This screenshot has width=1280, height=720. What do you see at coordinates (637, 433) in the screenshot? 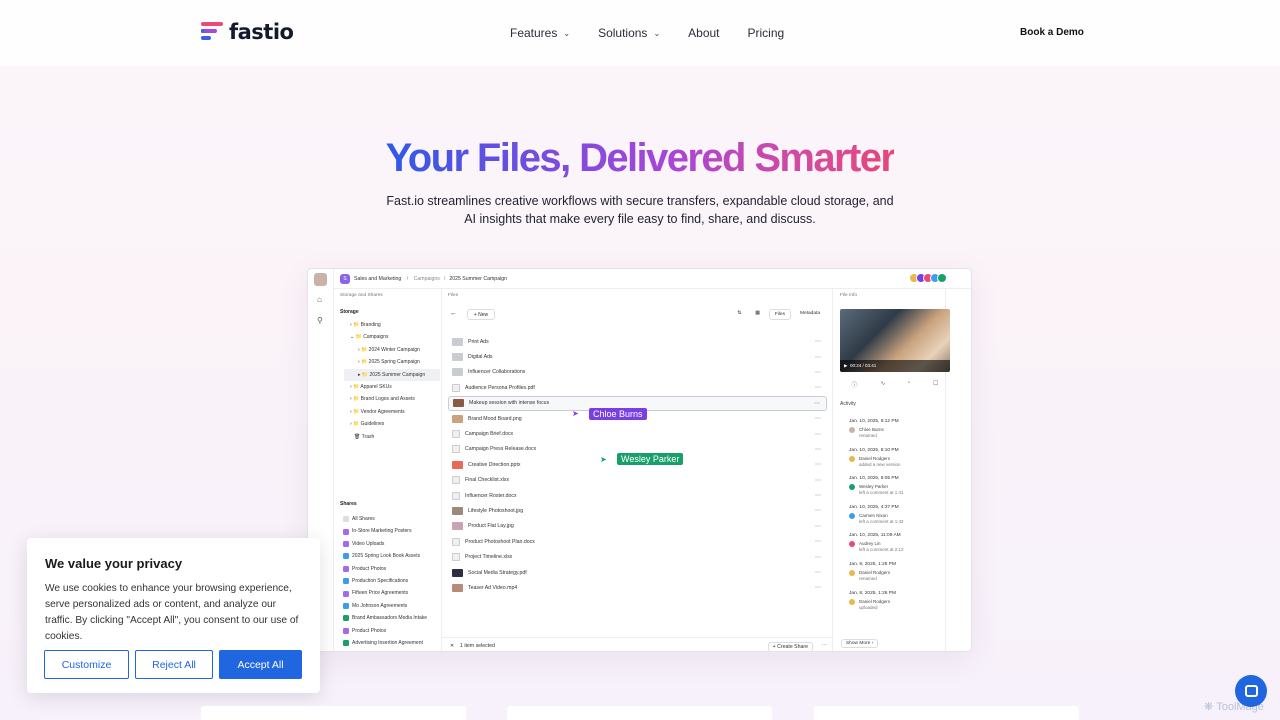
I see `list-item: Campaign Brief.docx ⋯` at bounding box center [637, 433].